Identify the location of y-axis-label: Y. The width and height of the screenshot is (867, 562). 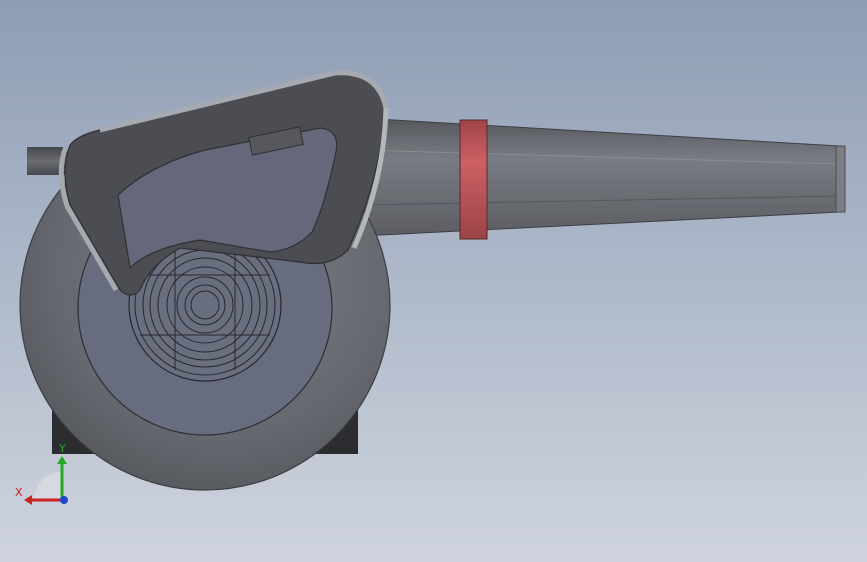
(62, 448).